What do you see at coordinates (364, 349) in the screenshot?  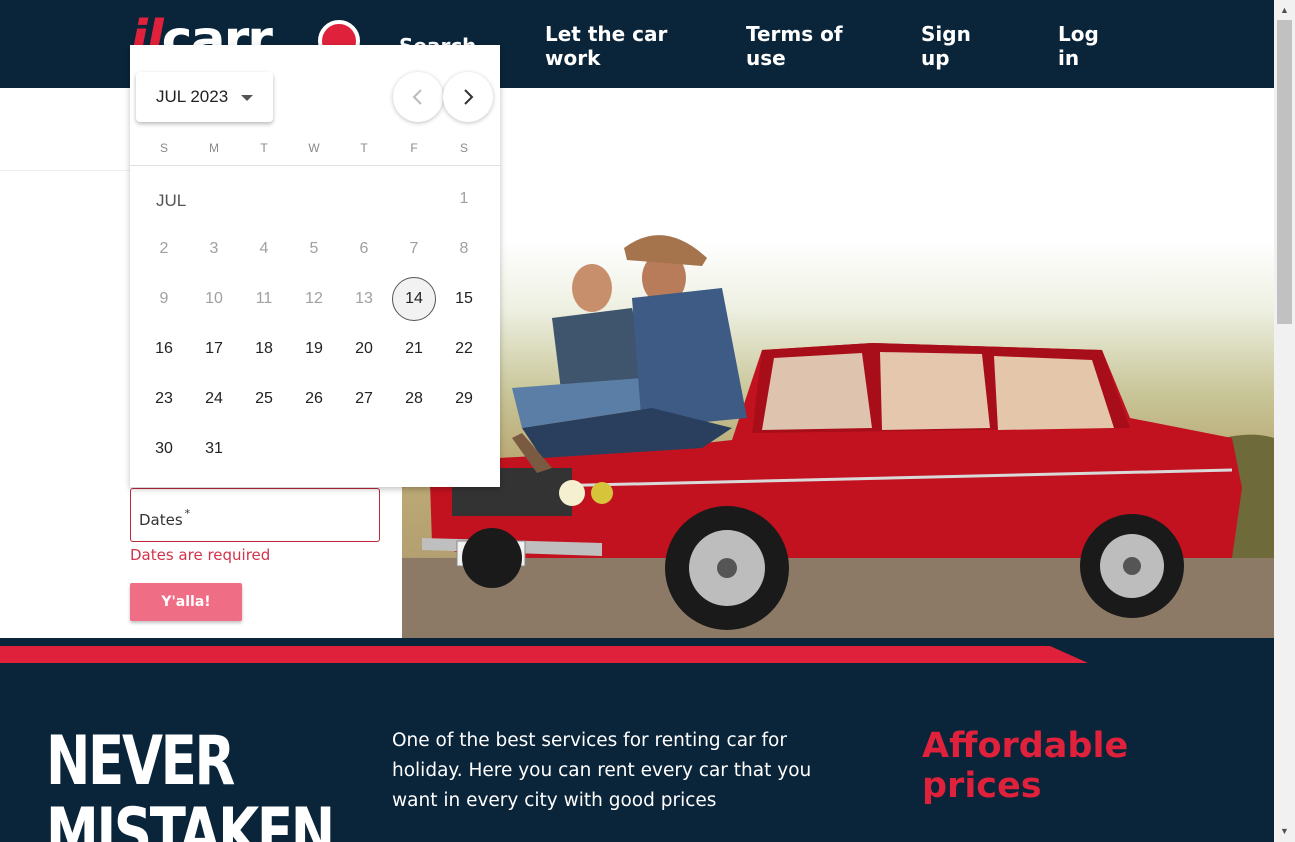 I see `calendar-day: 20` at bounding box center [364, 349].